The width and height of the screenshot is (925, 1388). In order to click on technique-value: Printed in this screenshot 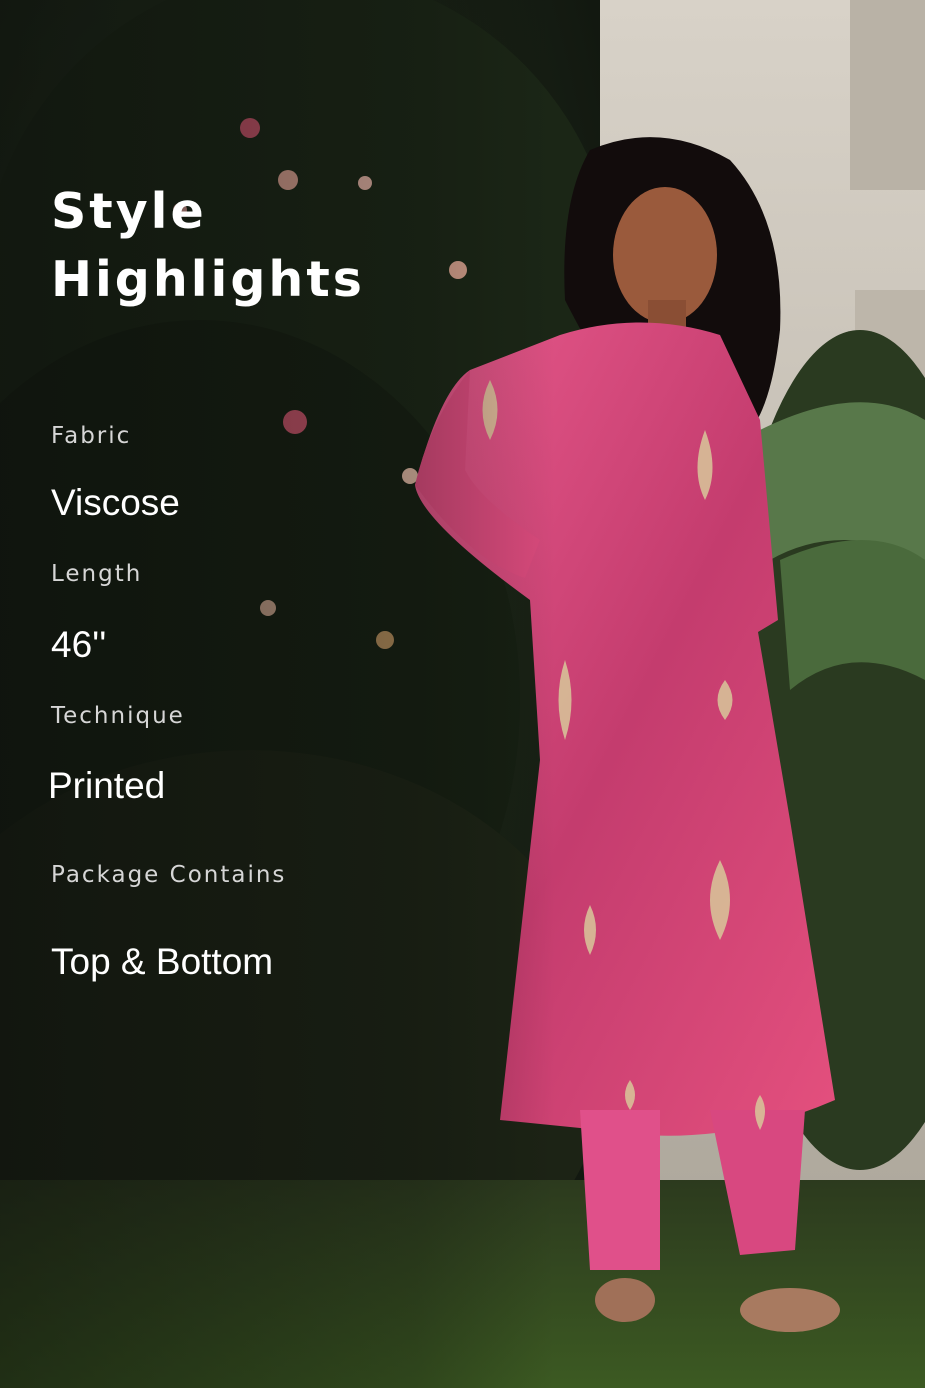, I will do `click(107, 785)`.